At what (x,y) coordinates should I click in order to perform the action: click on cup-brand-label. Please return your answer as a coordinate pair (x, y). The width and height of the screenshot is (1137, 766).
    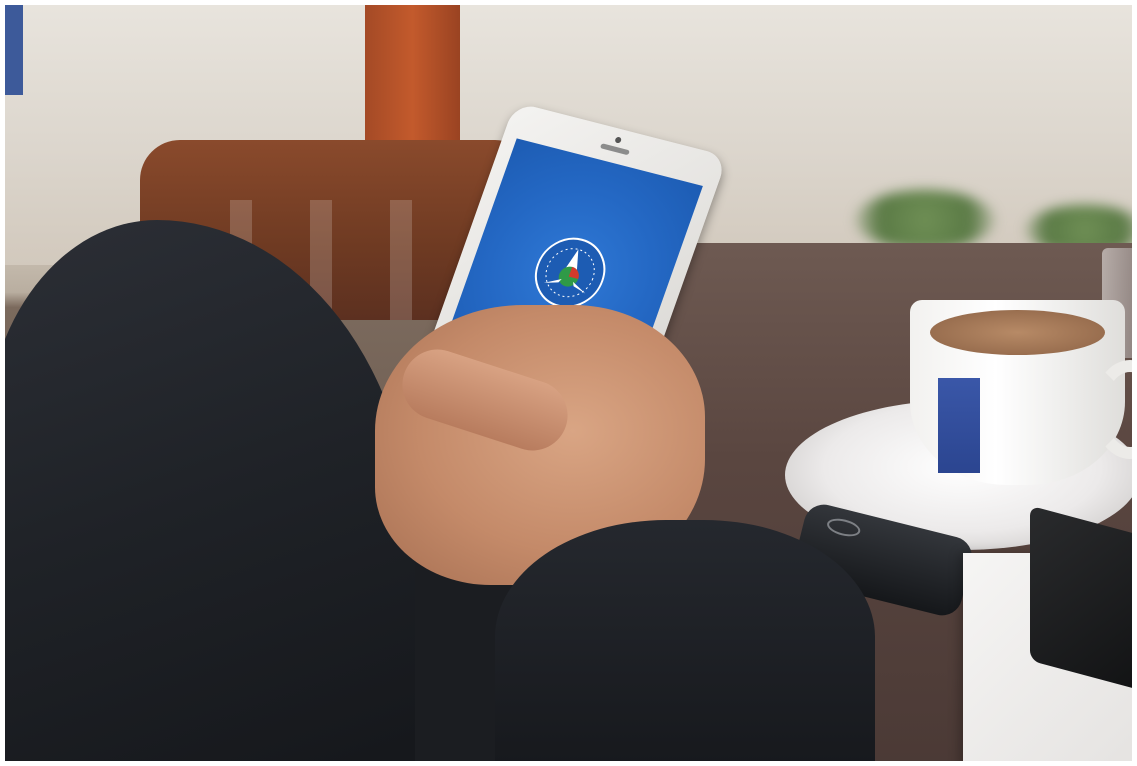
    Looking at the image, I should click on (959, 425).